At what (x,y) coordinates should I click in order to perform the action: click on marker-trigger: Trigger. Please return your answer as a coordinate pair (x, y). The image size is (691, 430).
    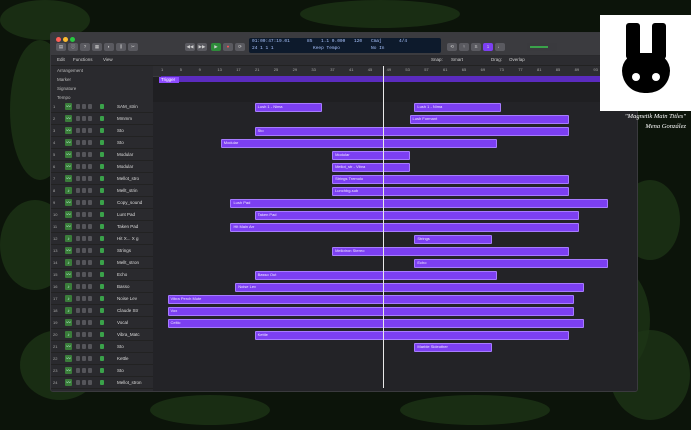
    Looking at the image, I should click on (169, 80).